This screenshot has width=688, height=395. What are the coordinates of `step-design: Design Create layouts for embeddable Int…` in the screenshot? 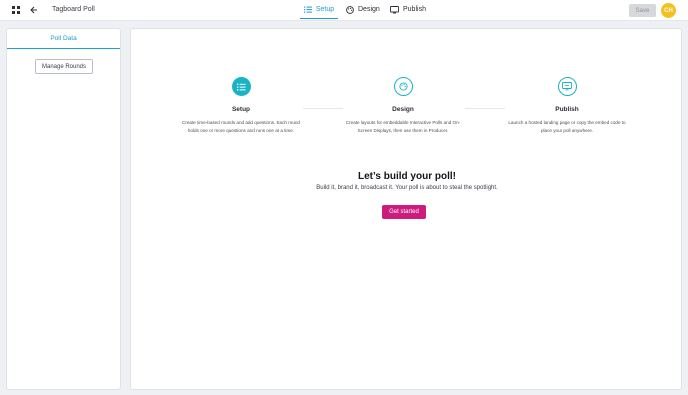 It's located at (403, 106).